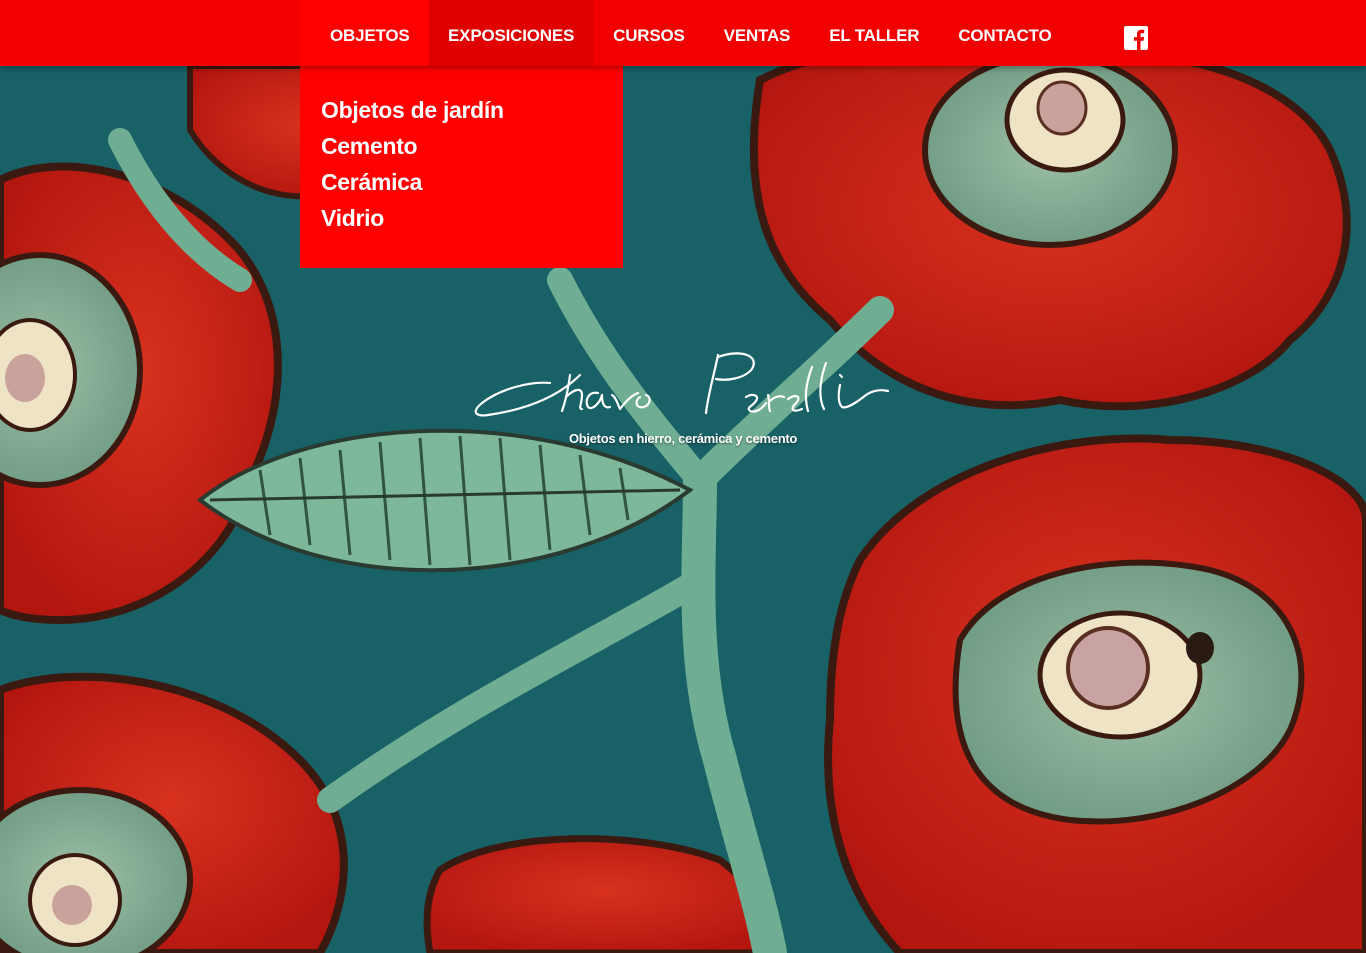 This screenshot has height=953, width=1366. Describe the element at coordinates (874, 33) in the screenshot. I see `nav-item-el-taller: EL TALLER` at that location.